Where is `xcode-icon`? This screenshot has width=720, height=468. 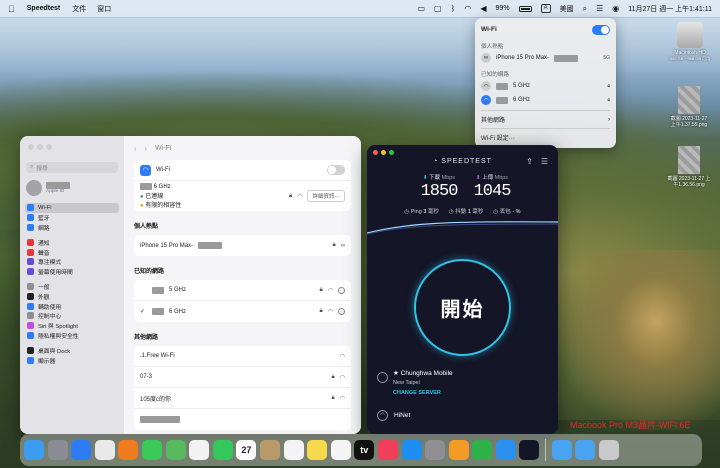
xcode-icon is located at coordinates (505, 450).